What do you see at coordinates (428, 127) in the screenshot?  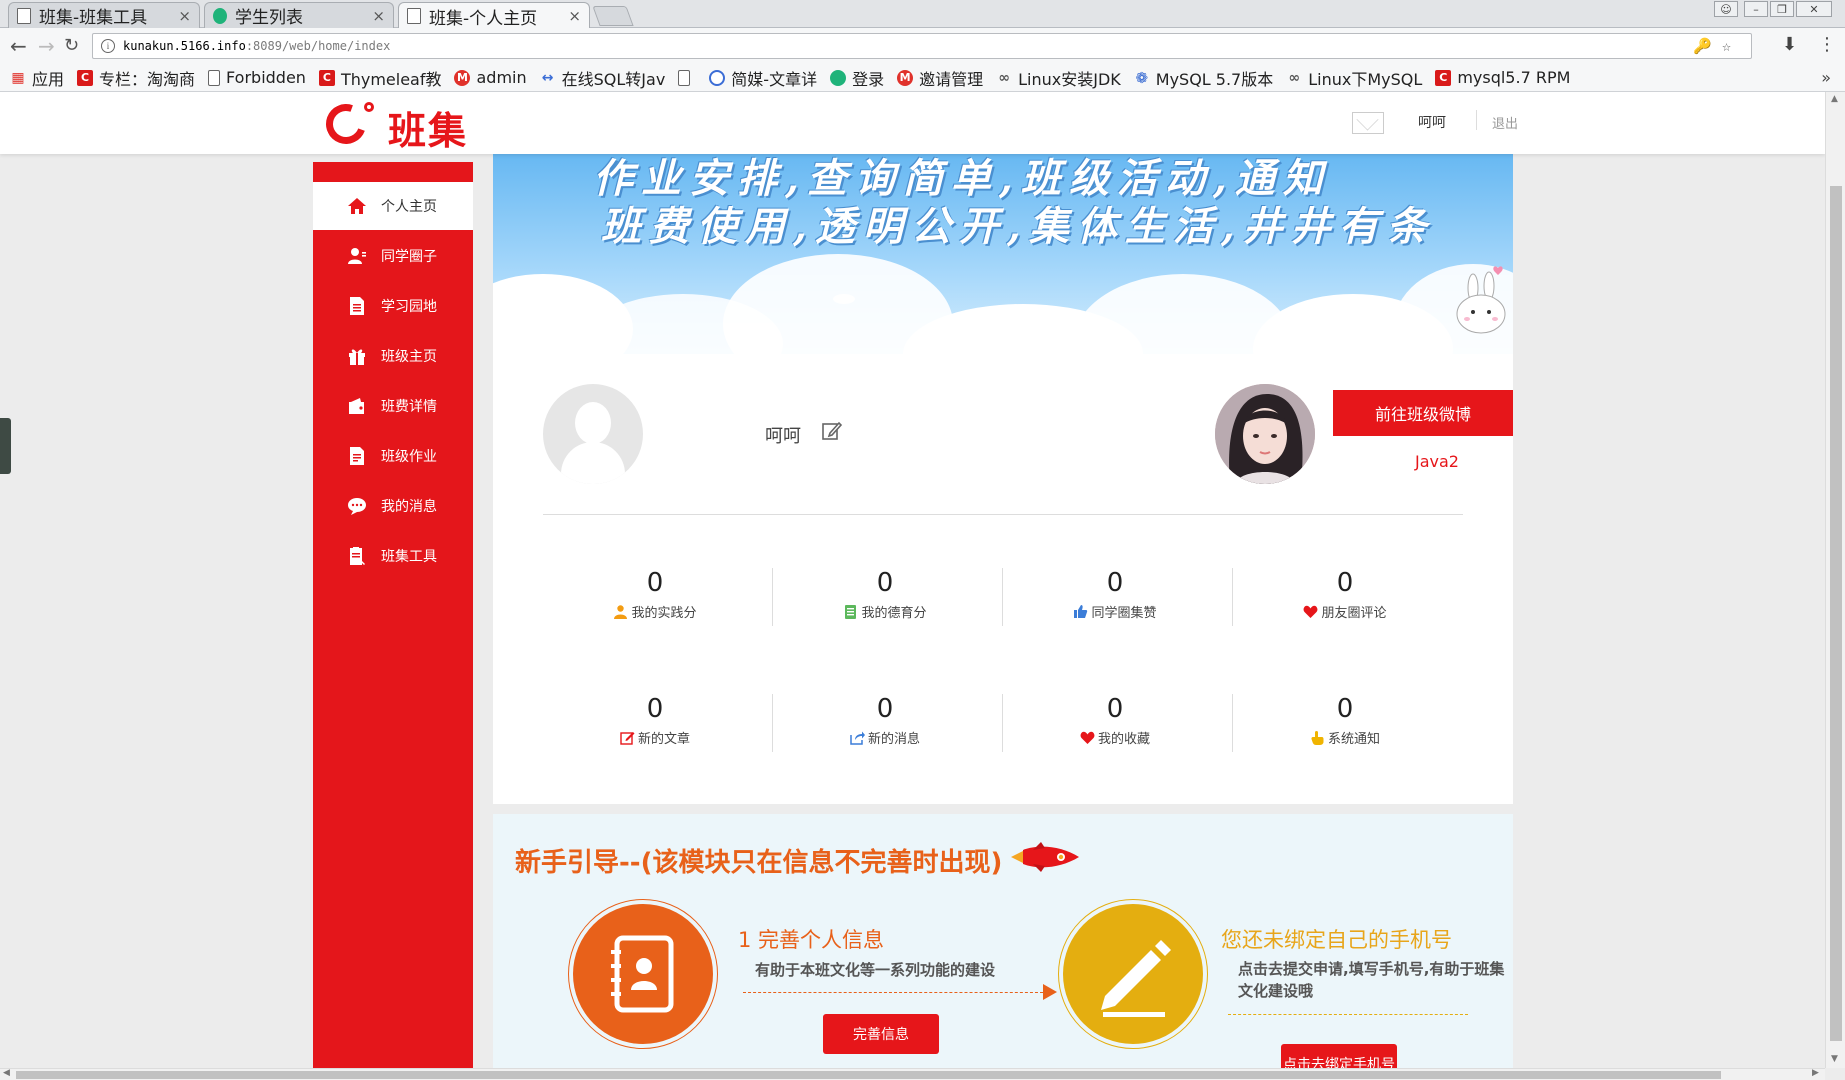 I see `logo-text: 班集` at bounding box center [428, 127].